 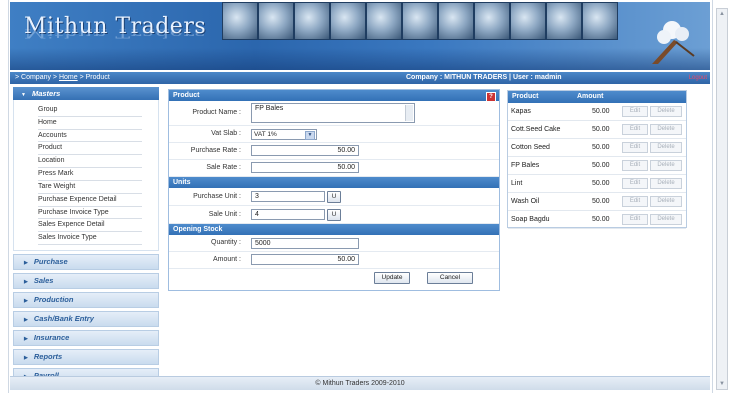 What do you see at coordinates (90, 161) in the screenshot?
I see `sidebar-item-location: Location` at bounding box center [90, 161].